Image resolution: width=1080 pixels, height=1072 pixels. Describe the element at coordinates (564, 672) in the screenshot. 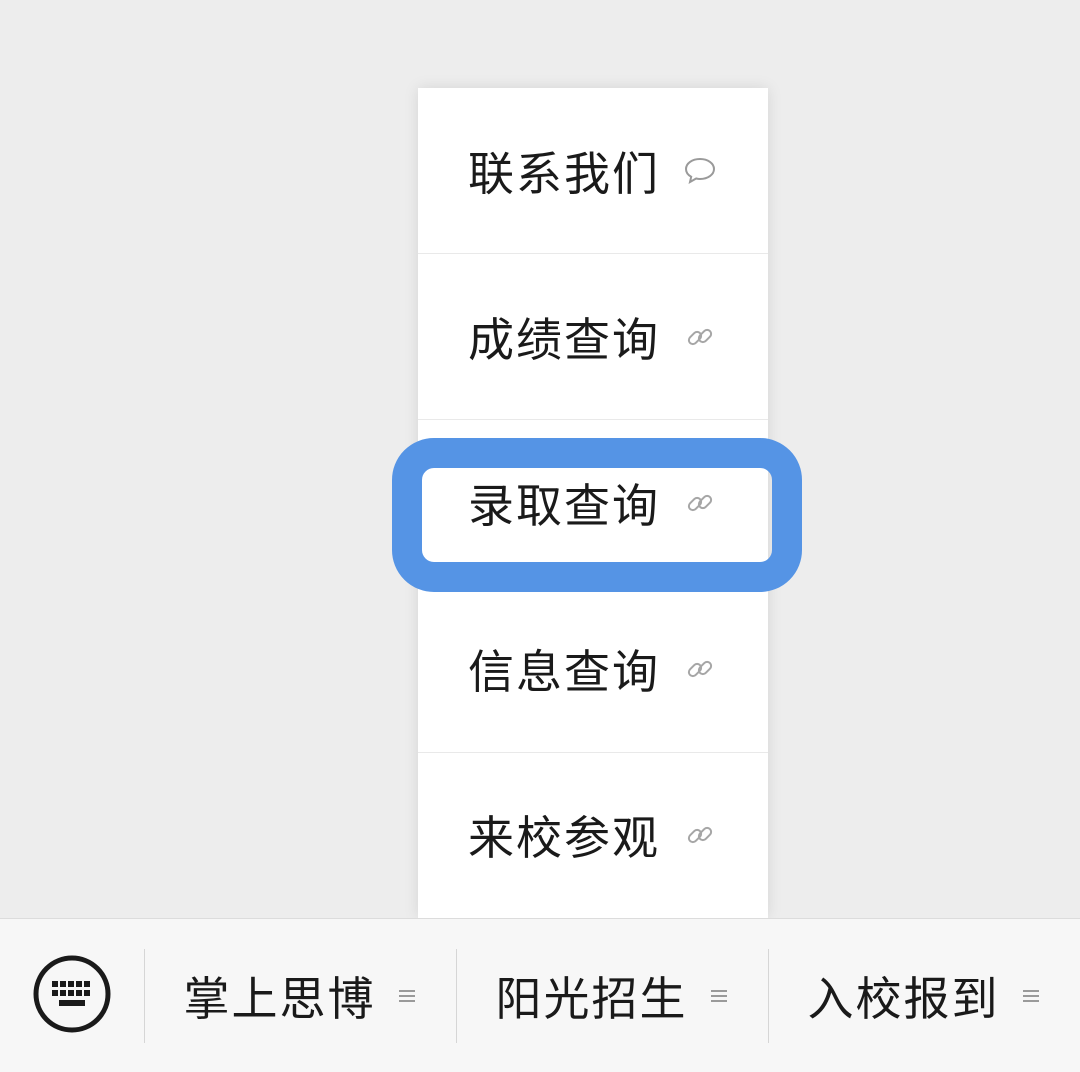

I see `menu-item-label: 信息查询` at that location.